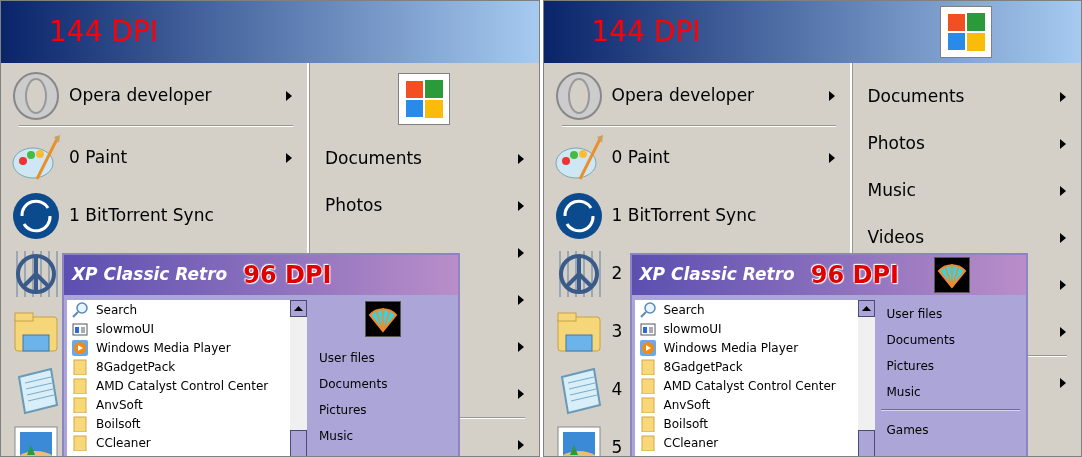  What do you see at coordinates (617, 390) in the screenshot?
I see `program-name: 4` at bounding box center [617, 390].